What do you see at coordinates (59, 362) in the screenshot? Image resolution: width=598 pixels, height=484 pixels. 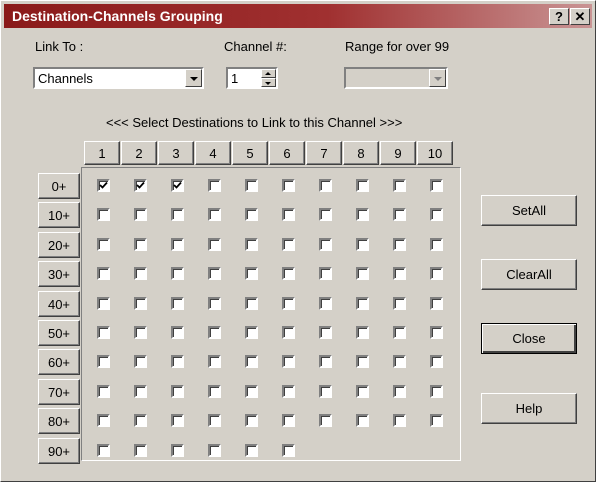 I see `row-button: 60+` at bounding box center [59, 362].